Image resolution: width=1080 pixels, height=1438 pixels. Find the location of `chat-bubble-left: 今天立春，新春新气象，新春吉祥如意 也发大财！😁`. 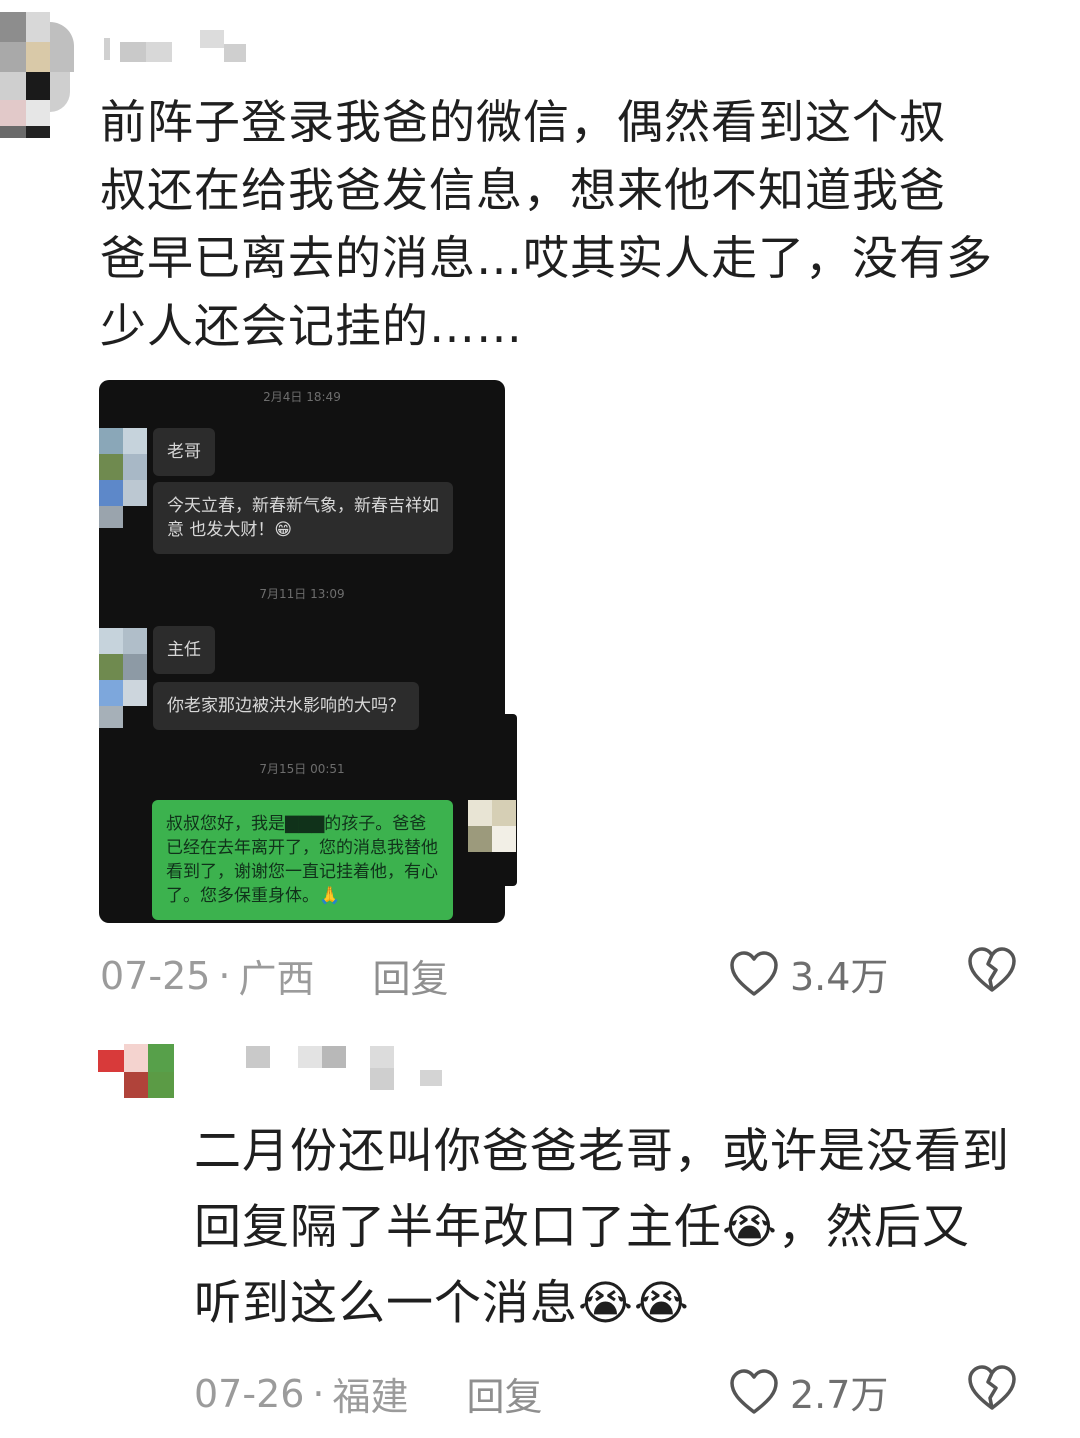

chat-bubble-left: 今天立春，新春新气象，新春吉祥如意 也发大财！😁 is located at coordinates (303, 518).